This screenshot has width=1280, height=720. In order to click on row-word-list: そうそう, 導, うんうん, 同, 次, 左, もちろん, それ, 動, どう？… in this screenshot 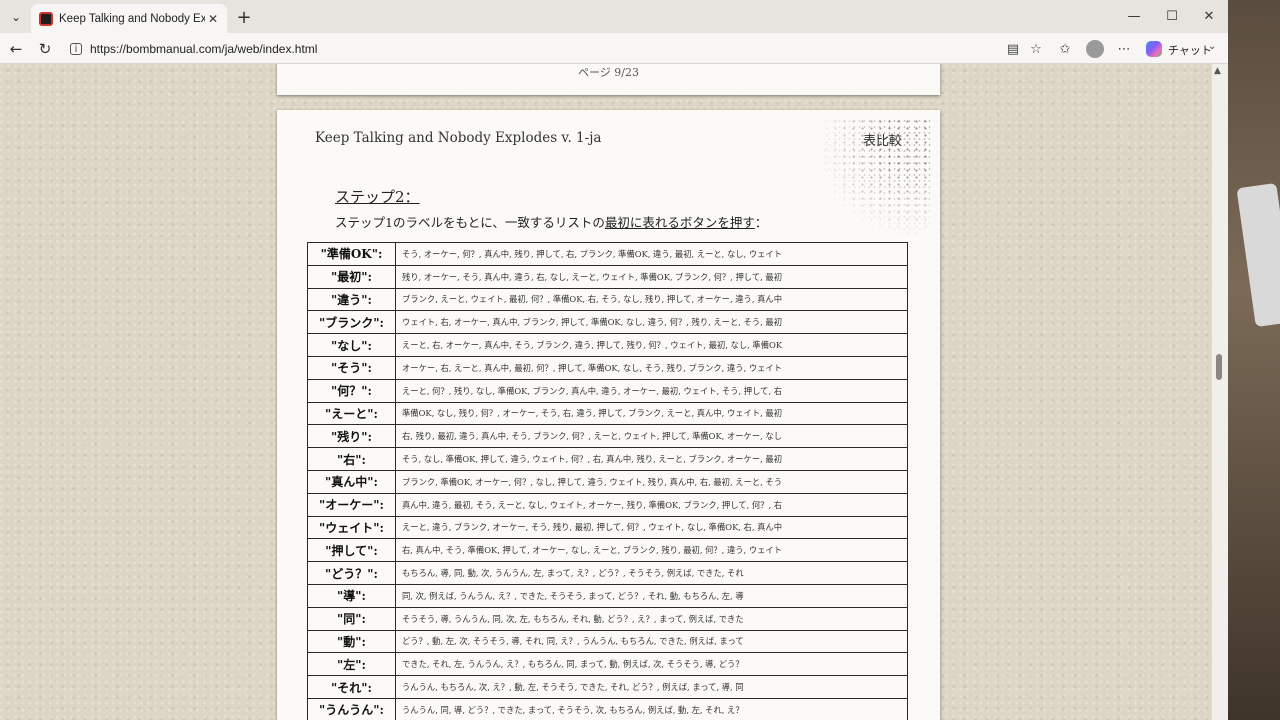, I will do `click(651, 618)`.